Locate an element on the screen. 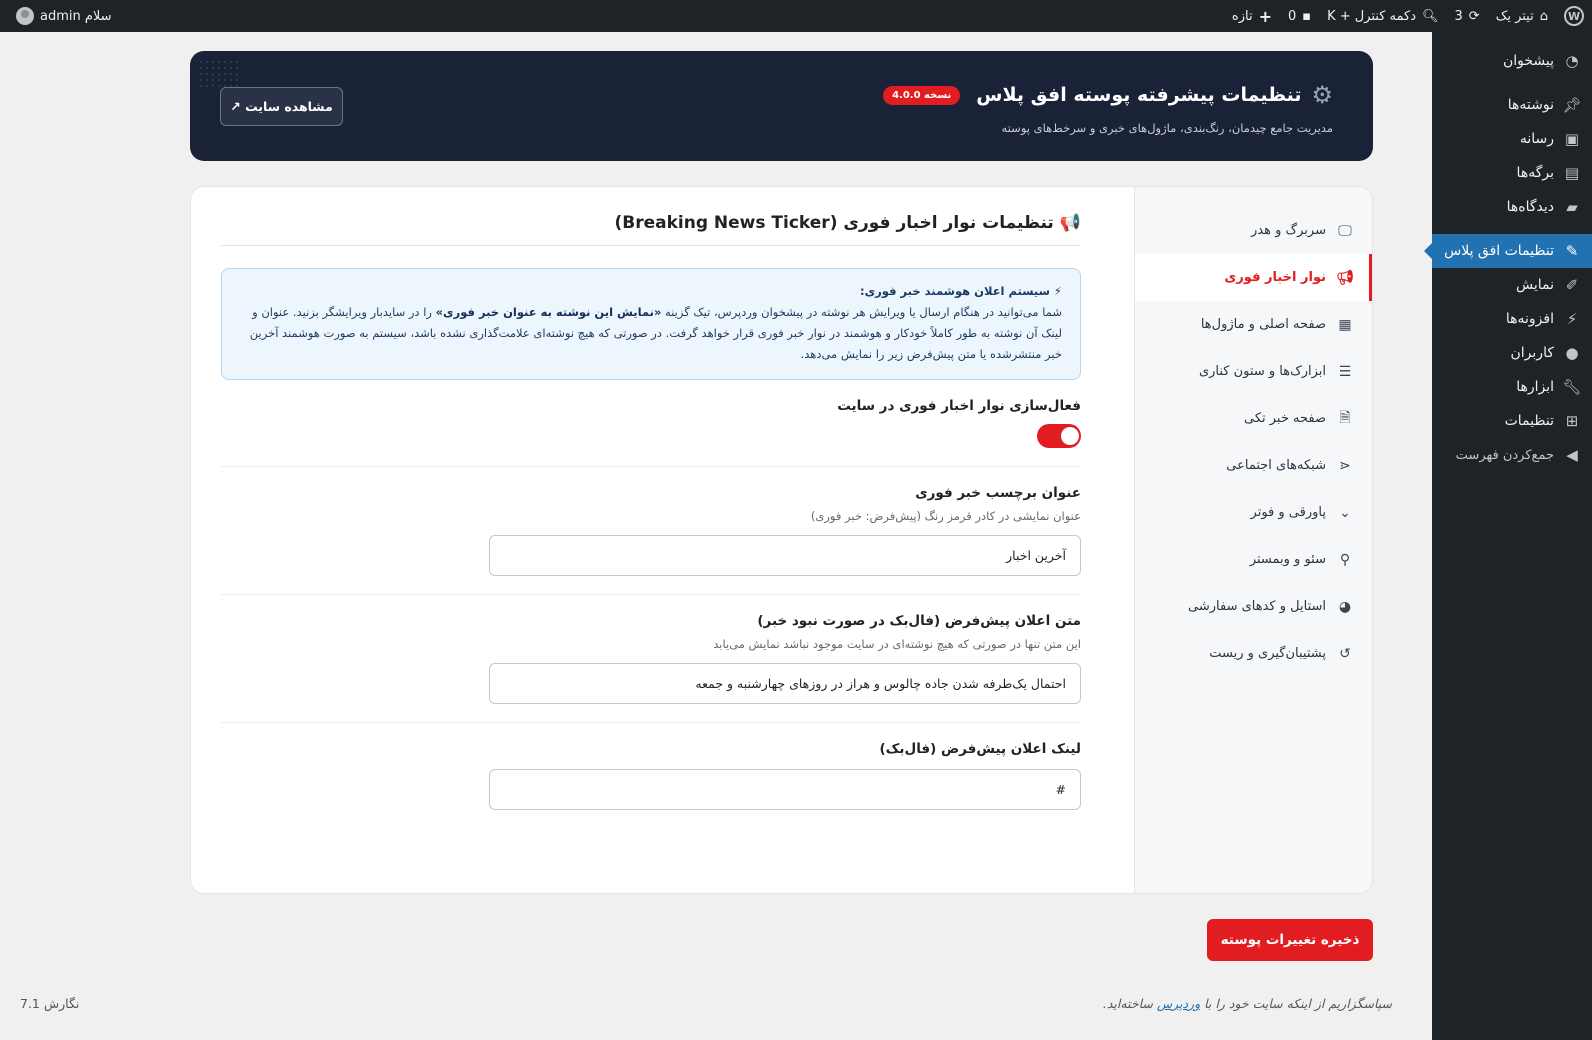 The width and height of the screenshot is (1592, 1040). field-label: عنوان برچسب خبر فوری is located at coordinates (998, 493).